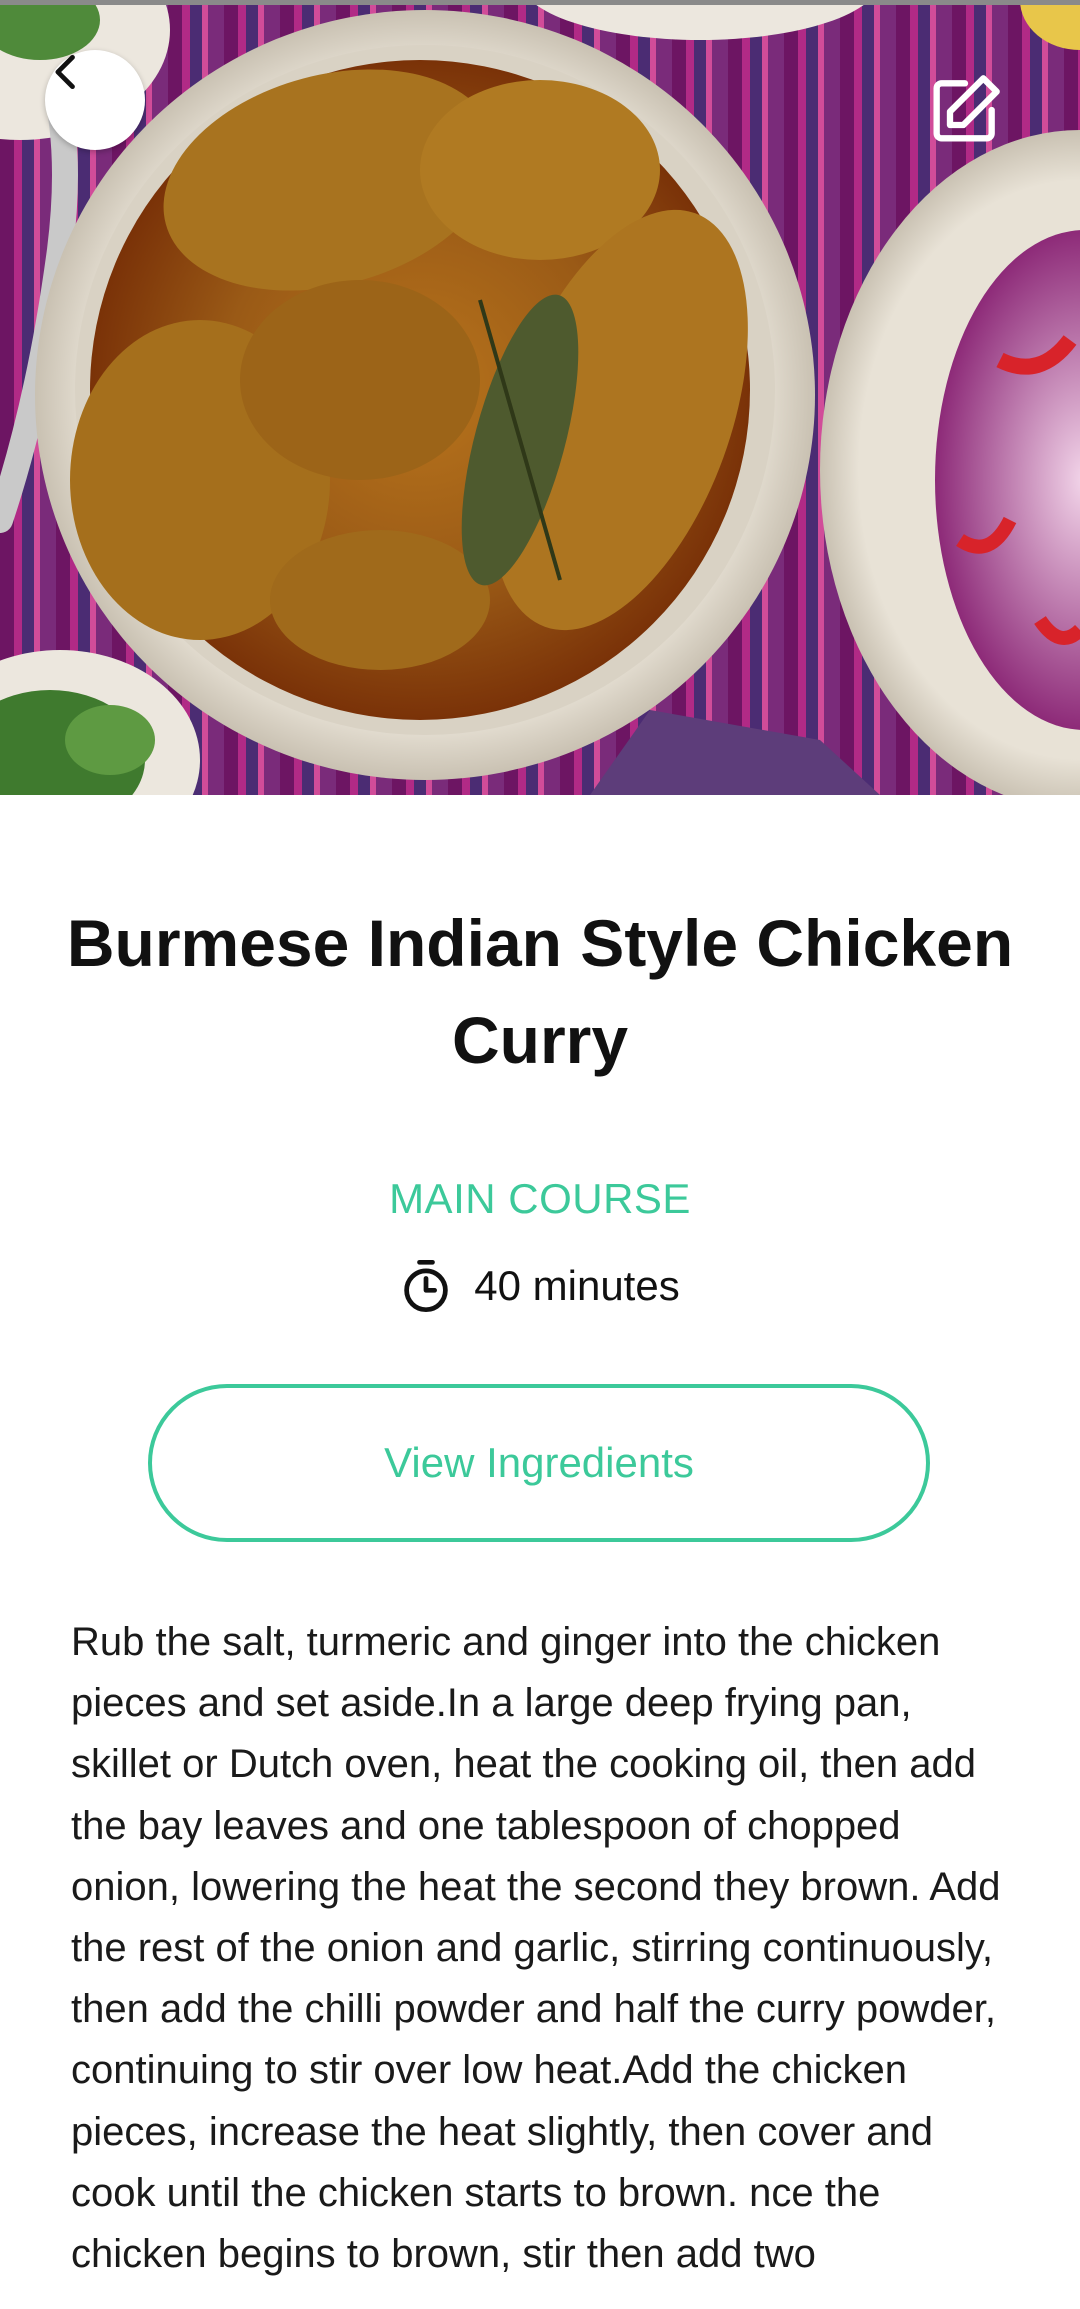  What do you see at coordinates (577, 1285) in the screenshot?
I see `cook-time: 40 minutes` at bounding box center [577, 1285].